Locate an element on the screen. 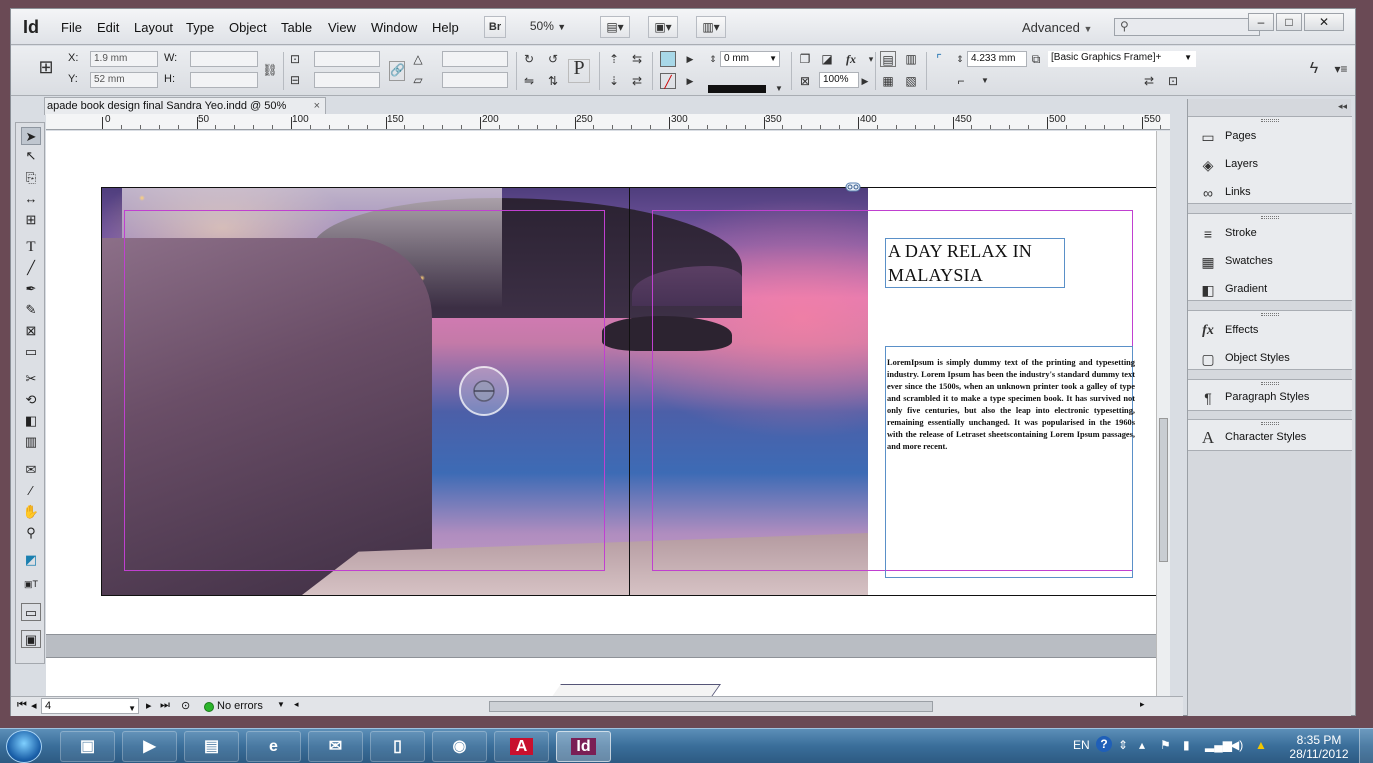 The width and height of the screenshot is (1373, 763). taskbar-clock: 8:35 PM 28/11/2012 is located at coordinates (1319, 747).